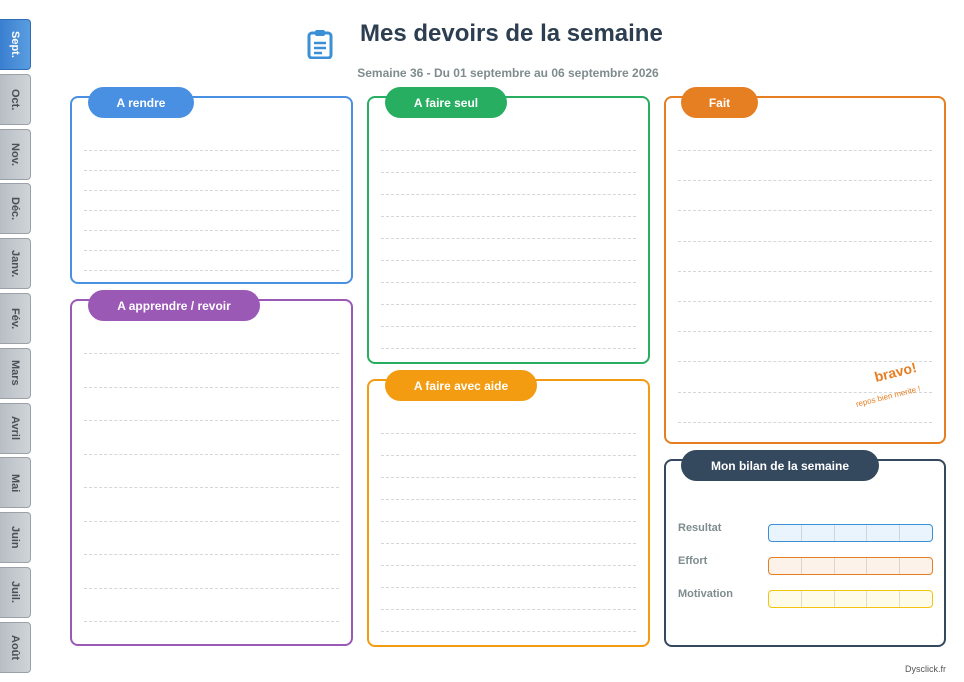 The height and width of the screenshot is (682, 964). I want to click on month-tab: Oct., so click(15, 99).